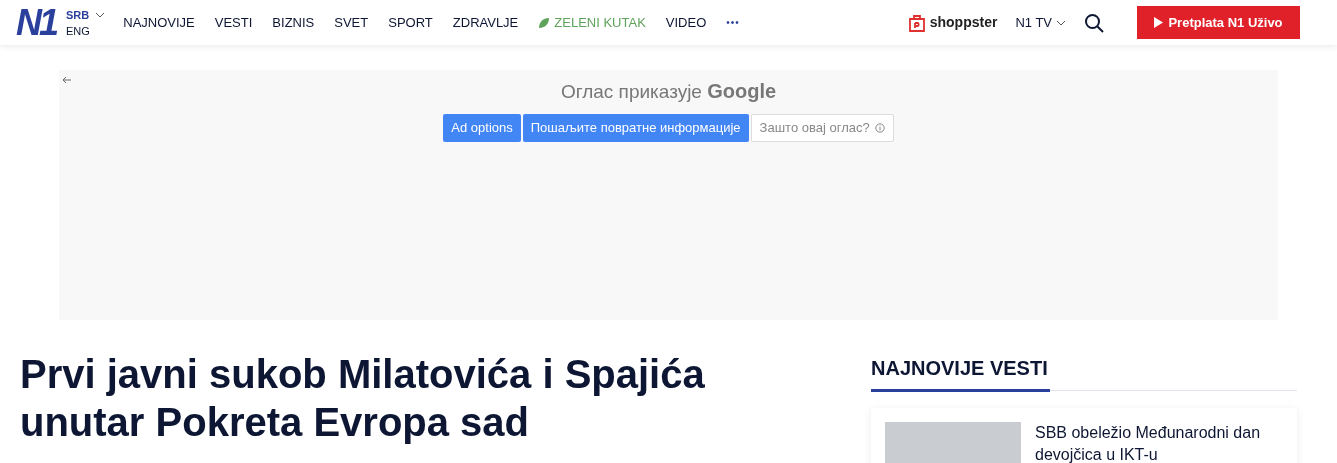  I want to click on site-logo: N1, so click(36, 22).